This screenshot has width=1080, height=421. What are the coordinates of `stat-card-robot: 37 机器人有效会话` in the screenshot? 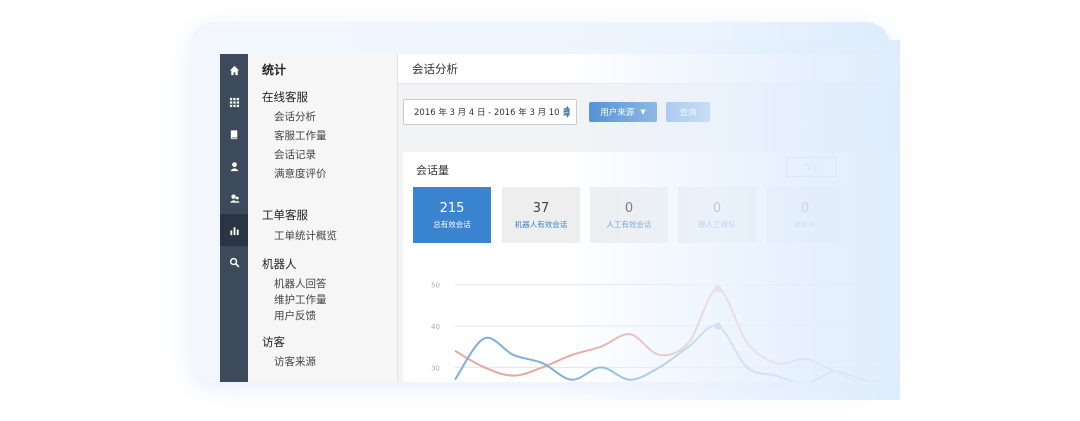 It's located at (541, 215).